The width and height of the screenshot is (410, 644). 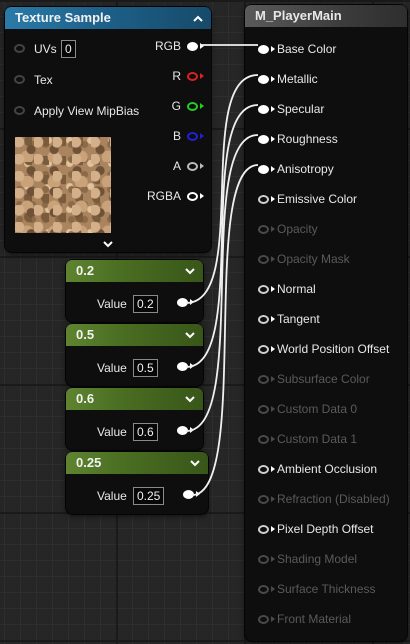 I want to click on node-title: 0.5, so click(x=85, y=334).